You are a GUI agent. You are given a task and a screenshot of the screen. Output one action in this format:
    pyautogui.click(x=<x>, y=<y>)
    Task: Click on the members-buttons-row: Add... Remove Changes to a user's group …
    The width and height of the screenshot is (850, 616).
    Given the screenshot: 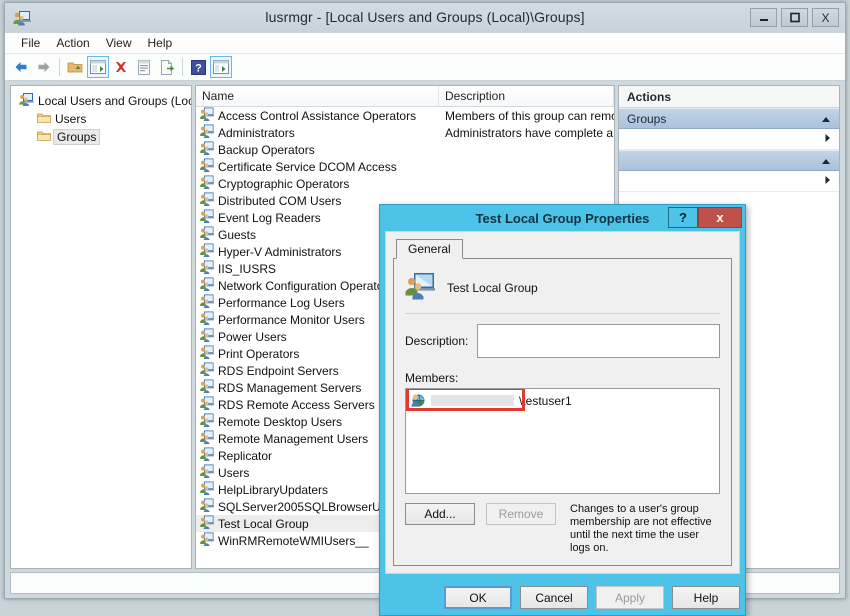 What is the action you would take?
    pyautogui.click(x=562, y=529)
    